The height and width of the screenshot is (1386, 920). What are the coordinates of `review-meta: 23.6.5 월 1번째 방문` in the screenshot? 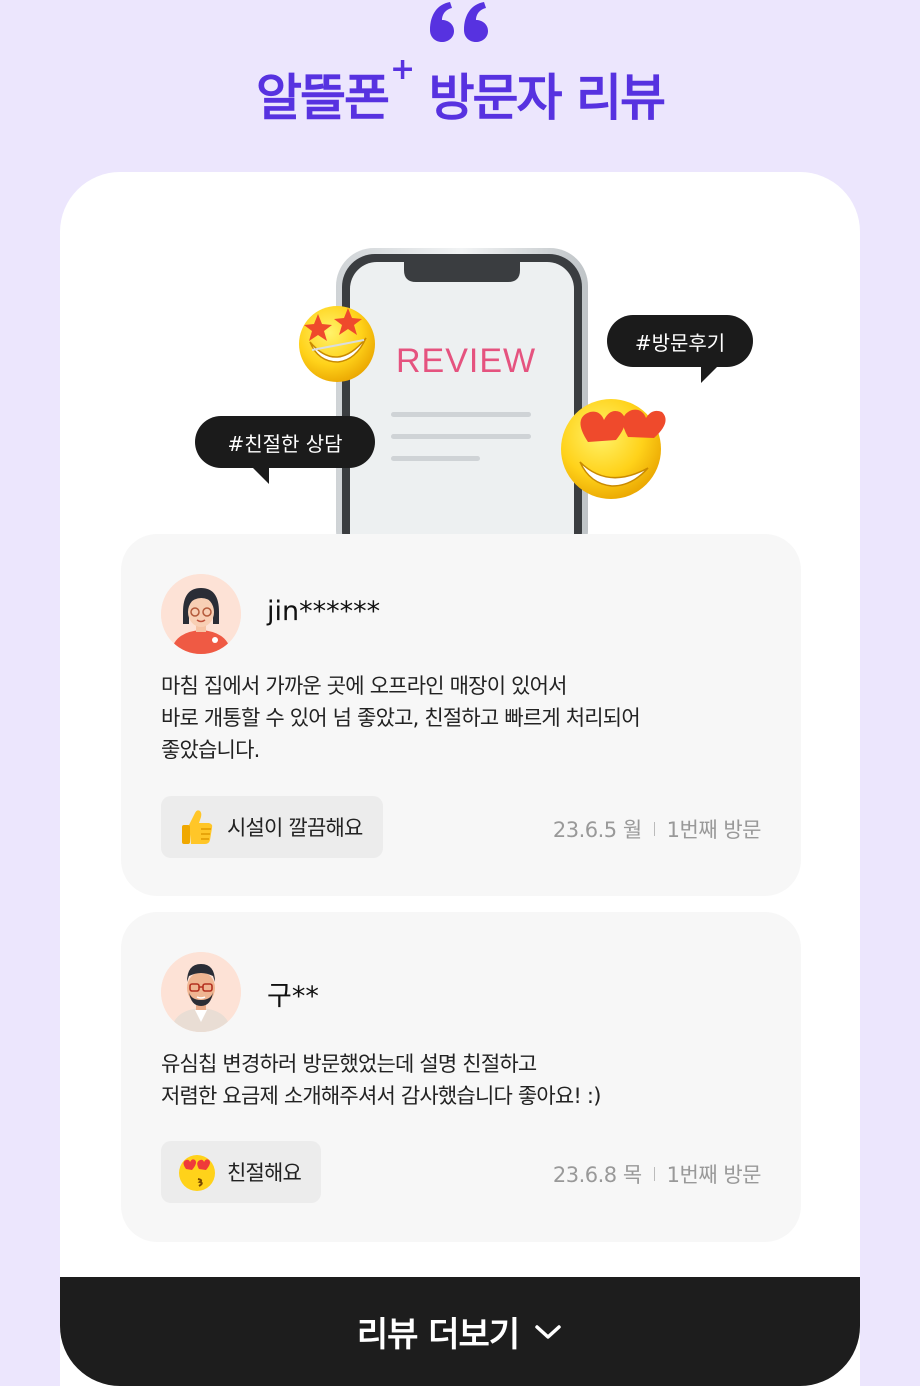 It's located at (657, 829).